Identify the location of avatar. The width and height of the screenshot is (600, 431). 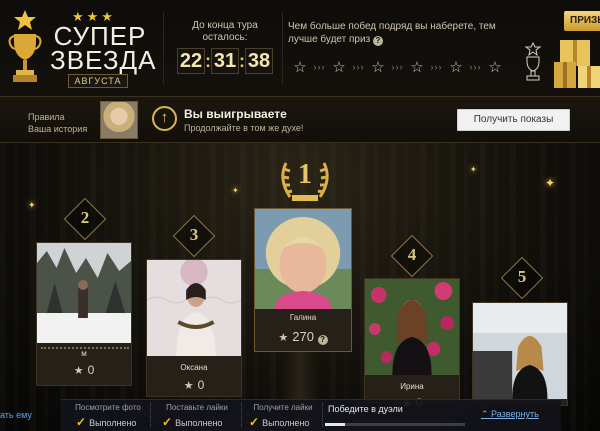
(119, 120).